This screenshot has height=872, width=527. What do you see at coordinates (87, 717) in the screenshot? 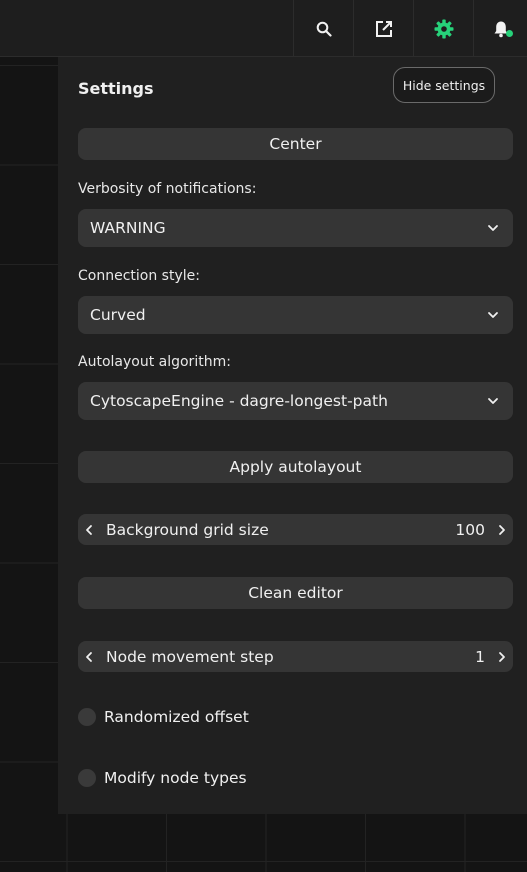
I see `randomized-offset-checkbox` at bounding box center [87, 717].